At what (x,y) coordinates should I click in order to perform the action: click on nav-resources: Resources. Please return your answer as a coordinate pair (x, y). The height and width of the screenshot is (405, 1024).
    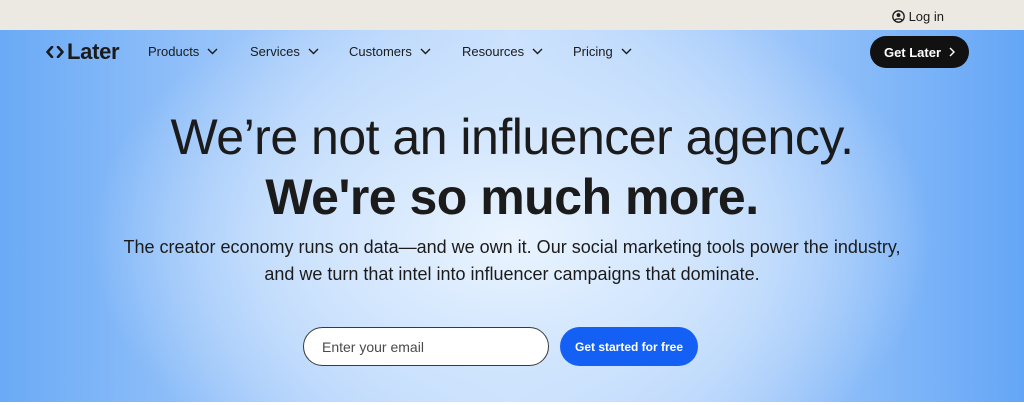
    Looking at the image, I should click on (502, 51).